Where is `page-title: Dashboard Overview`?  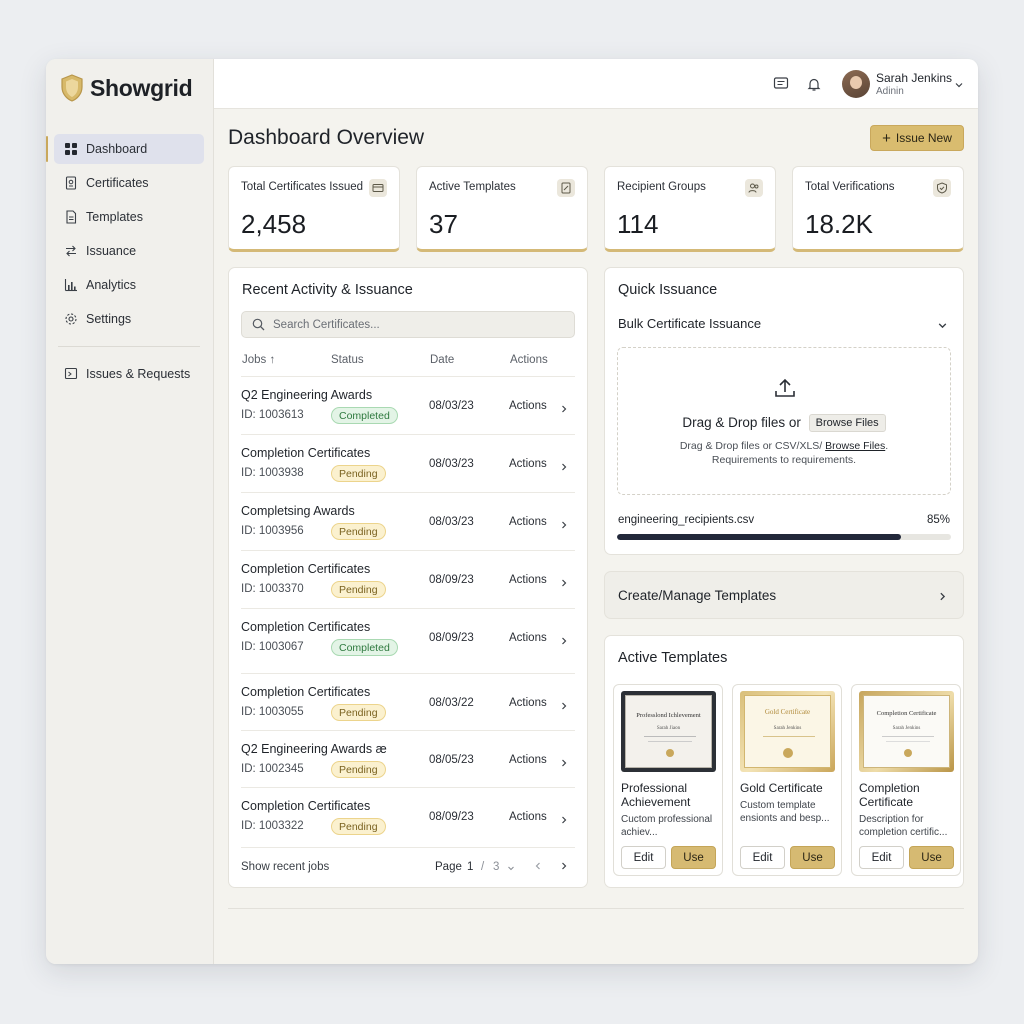
page-title: Dashboard Overview is located at coordinates (326, 137).